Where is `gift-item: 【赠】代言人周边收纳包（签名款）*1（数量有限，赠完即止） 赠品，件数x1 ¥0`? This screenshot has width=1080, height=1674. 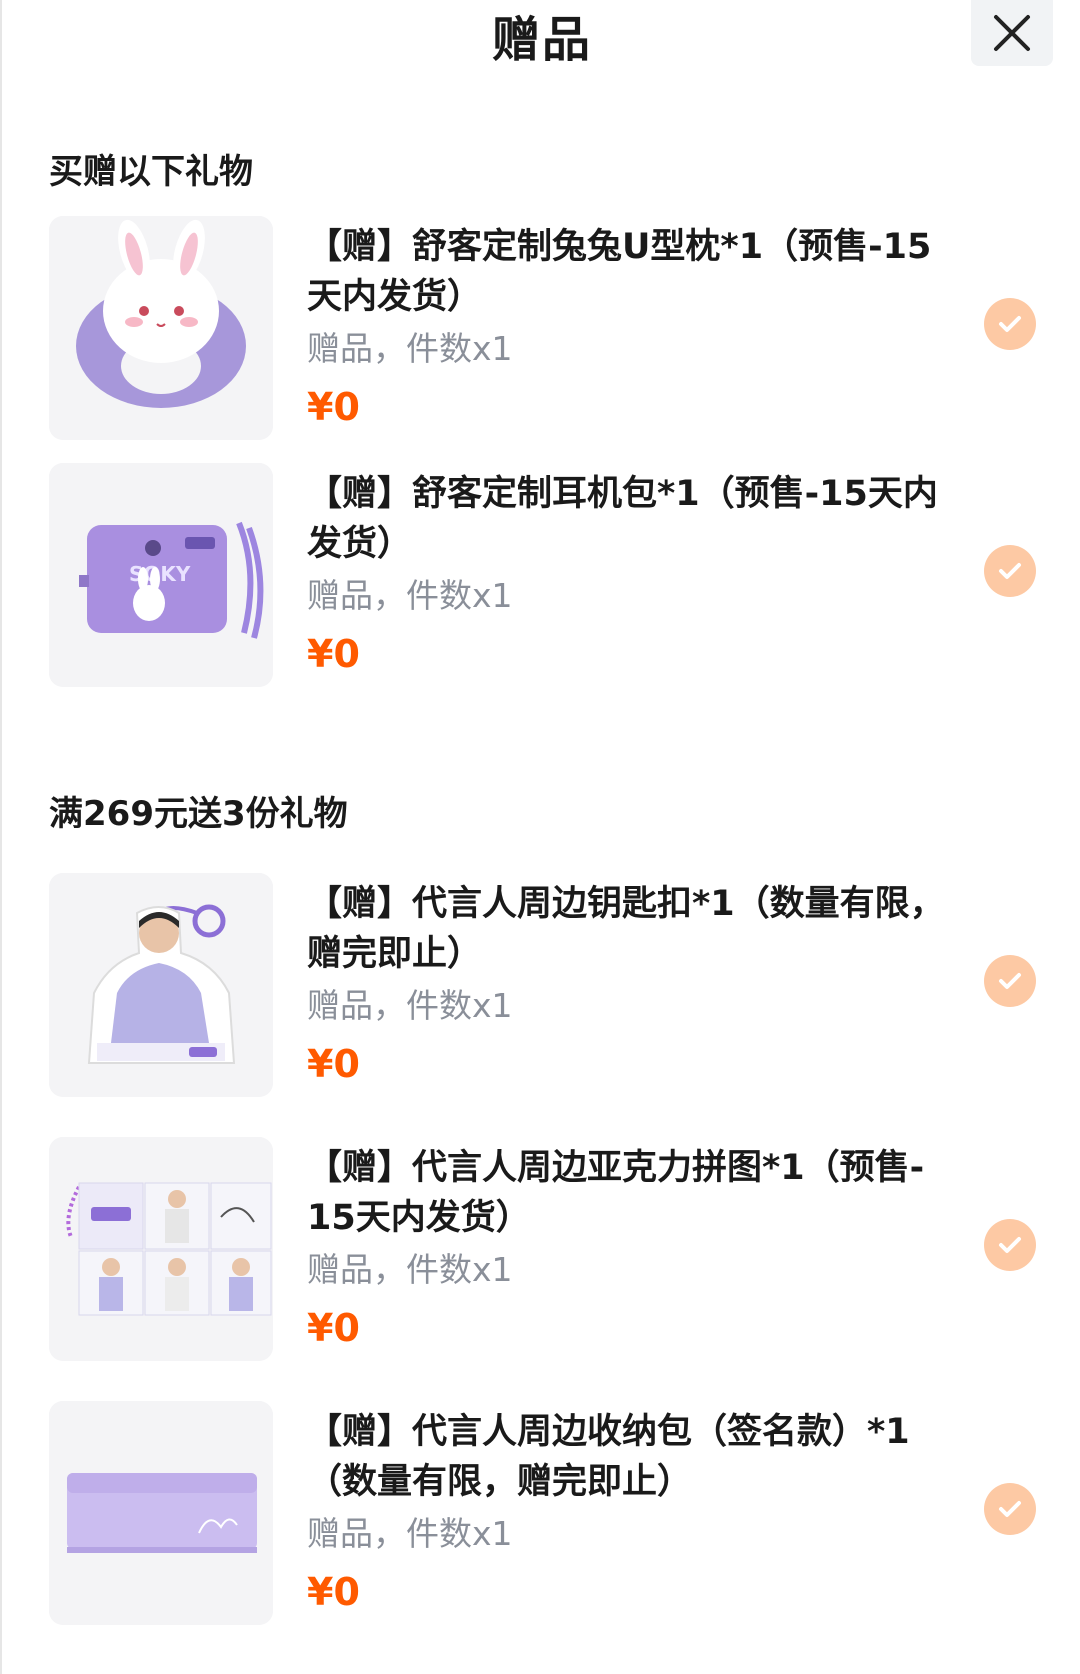
gift-item: 【赠】代言人周边收纳包（签名款）*1（数量有限，赠完即止） 赠品，件数x1 ¥0 is located at coordinates (544, 1514).